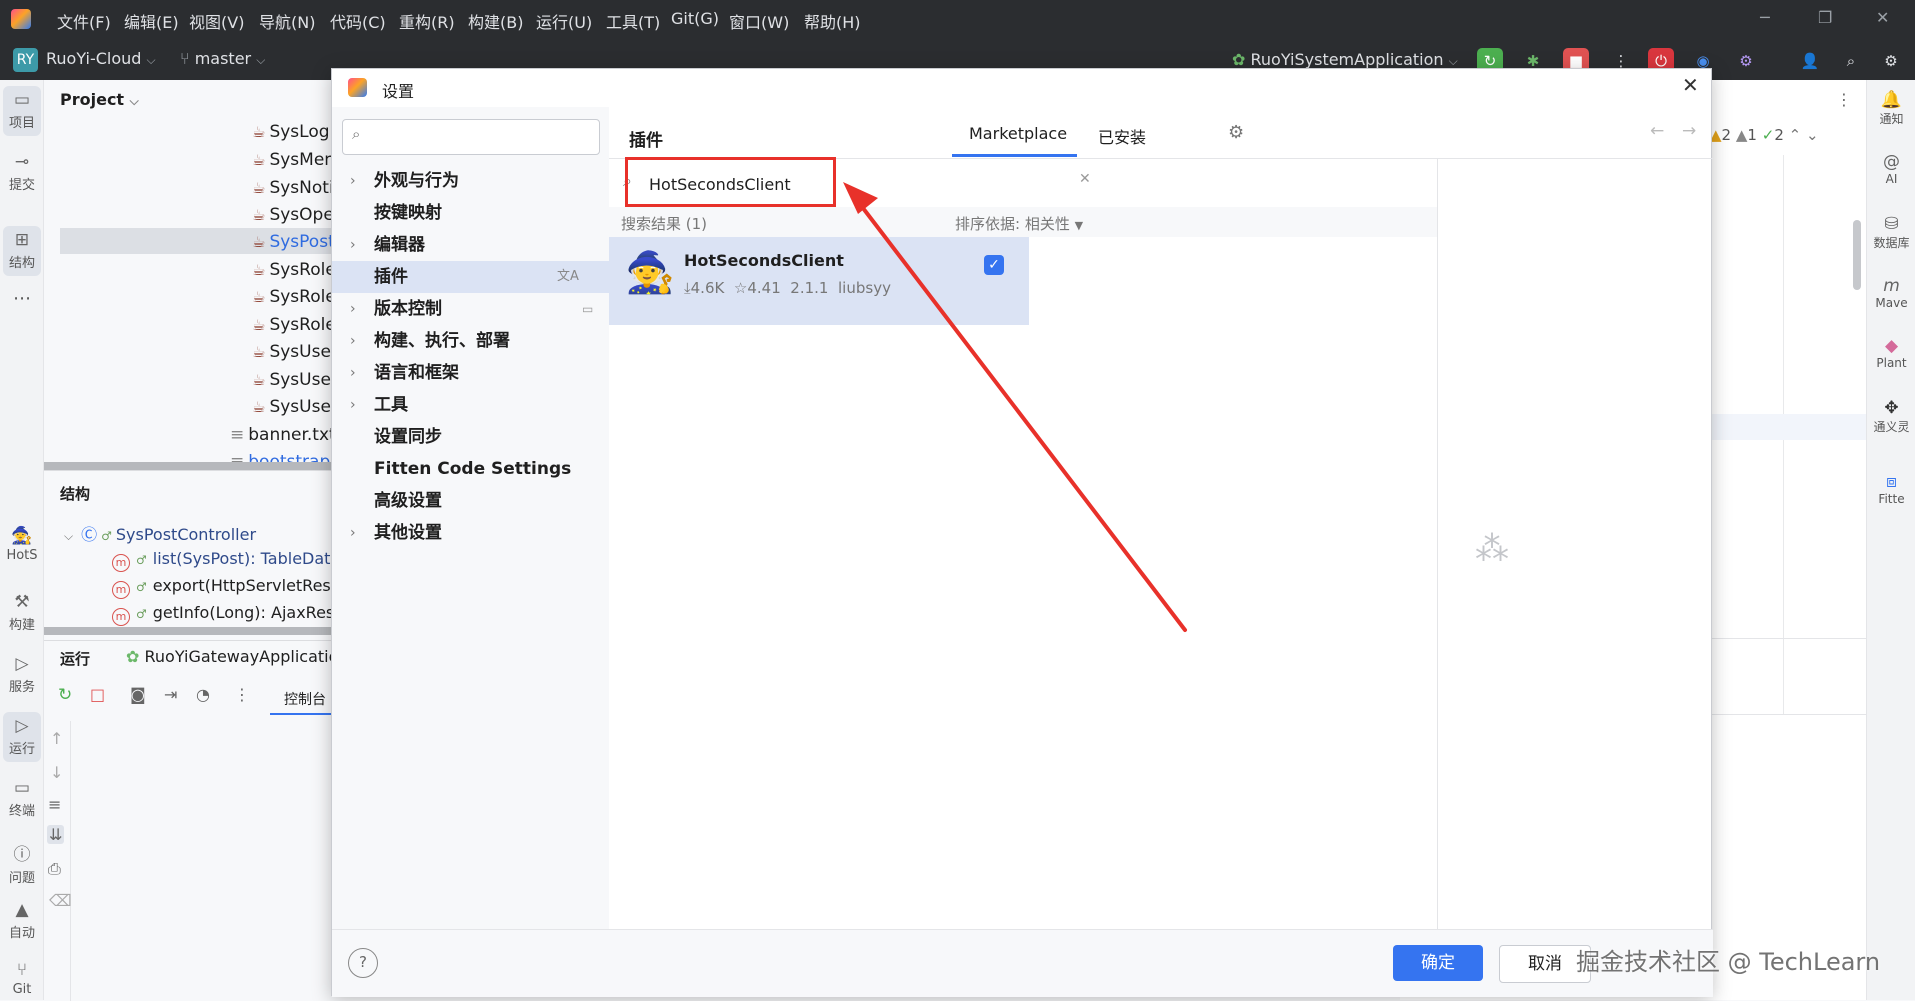 Image resolution: width=1915 pixels, height=1001 pixels. What do you see at coordinates (1795, 135) in the screenshot?
I see `chevron-up-icon: ⌃` at bounding box center [1795, 135].